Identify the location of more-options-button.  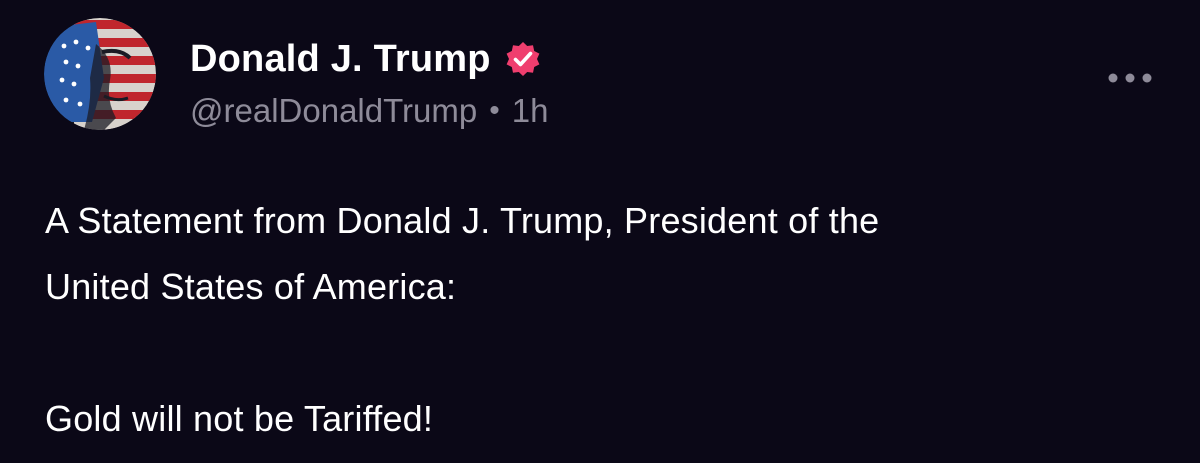
(1130, 78).